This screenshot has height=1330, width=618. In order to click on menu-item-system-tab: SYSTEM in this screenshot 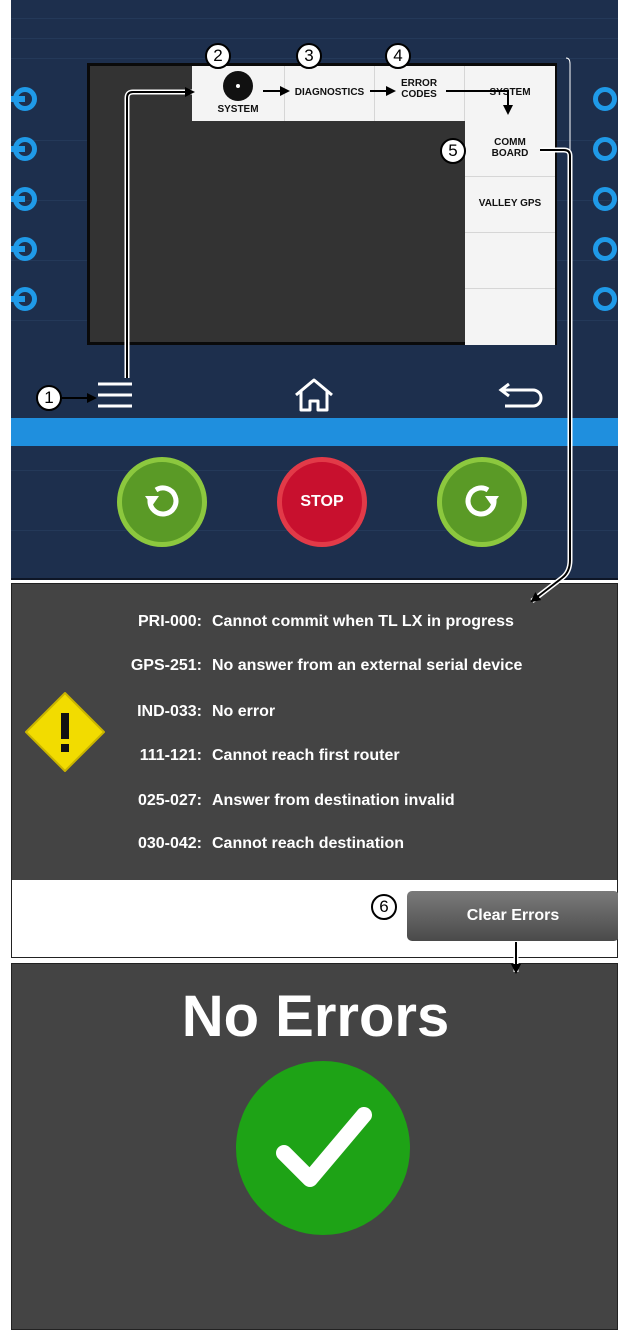, I will do `click(510, 93)`.